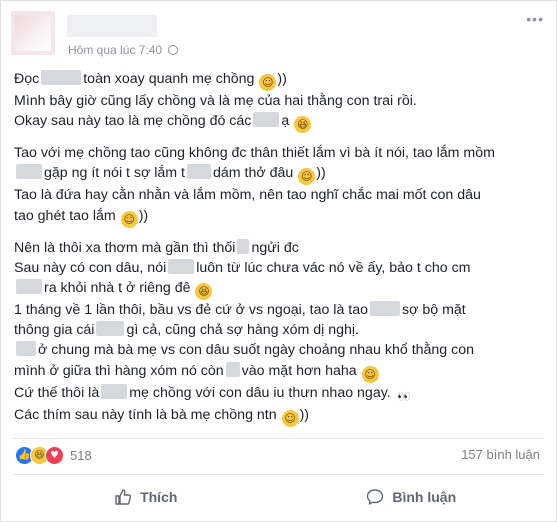 This screenshot has width=557, height=522. What do you see at coordinates (242, 330) in the screenshot?
I see `text-segment: gì cả, cũng chả sợ hàng xóm dị nghị.` at bounding box center [242, 330].